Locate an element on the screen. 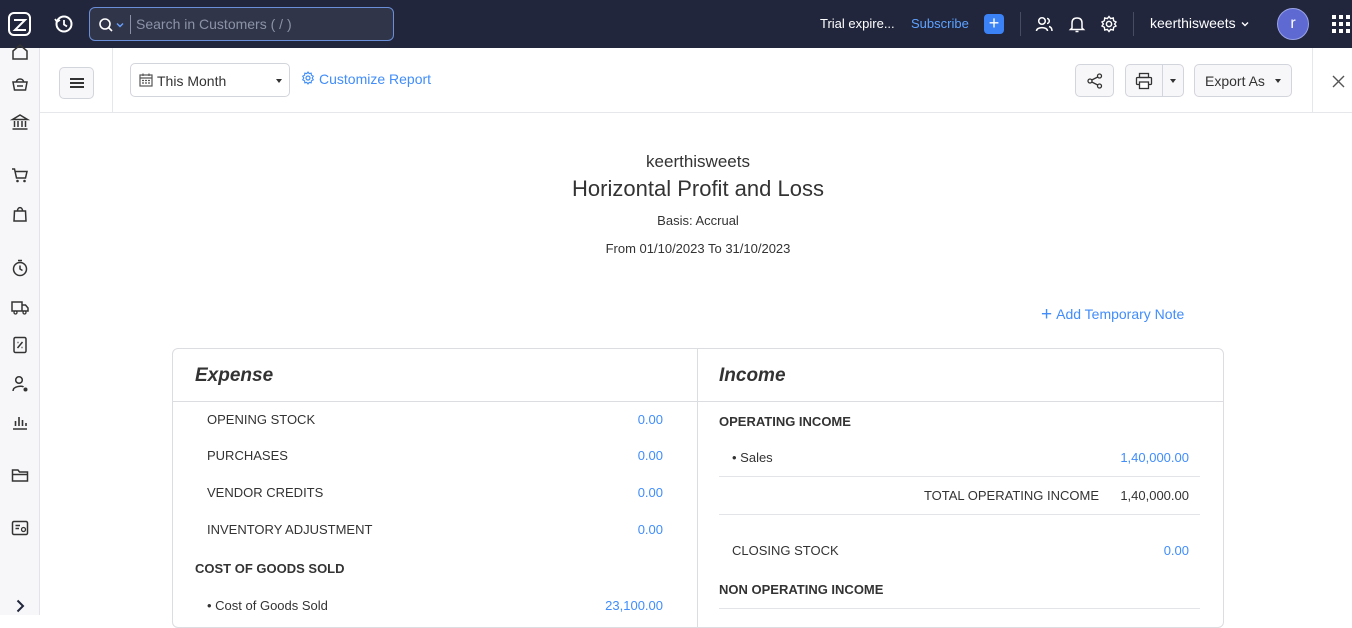 This screenshot has width=1352, height=628. global-search-box is located at coordinates (241, 24).